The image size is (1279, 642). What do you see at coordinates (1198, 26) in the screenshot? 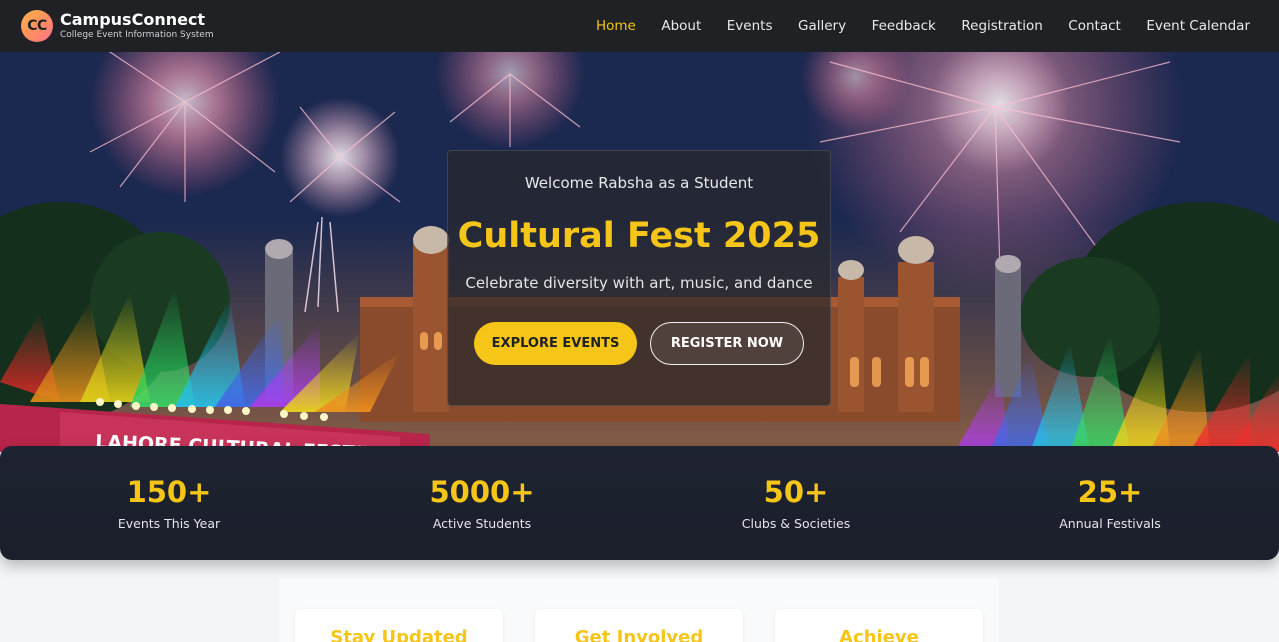
I see `nav-event-calendar: Event Calendar` at bounding box center [1198, 26].